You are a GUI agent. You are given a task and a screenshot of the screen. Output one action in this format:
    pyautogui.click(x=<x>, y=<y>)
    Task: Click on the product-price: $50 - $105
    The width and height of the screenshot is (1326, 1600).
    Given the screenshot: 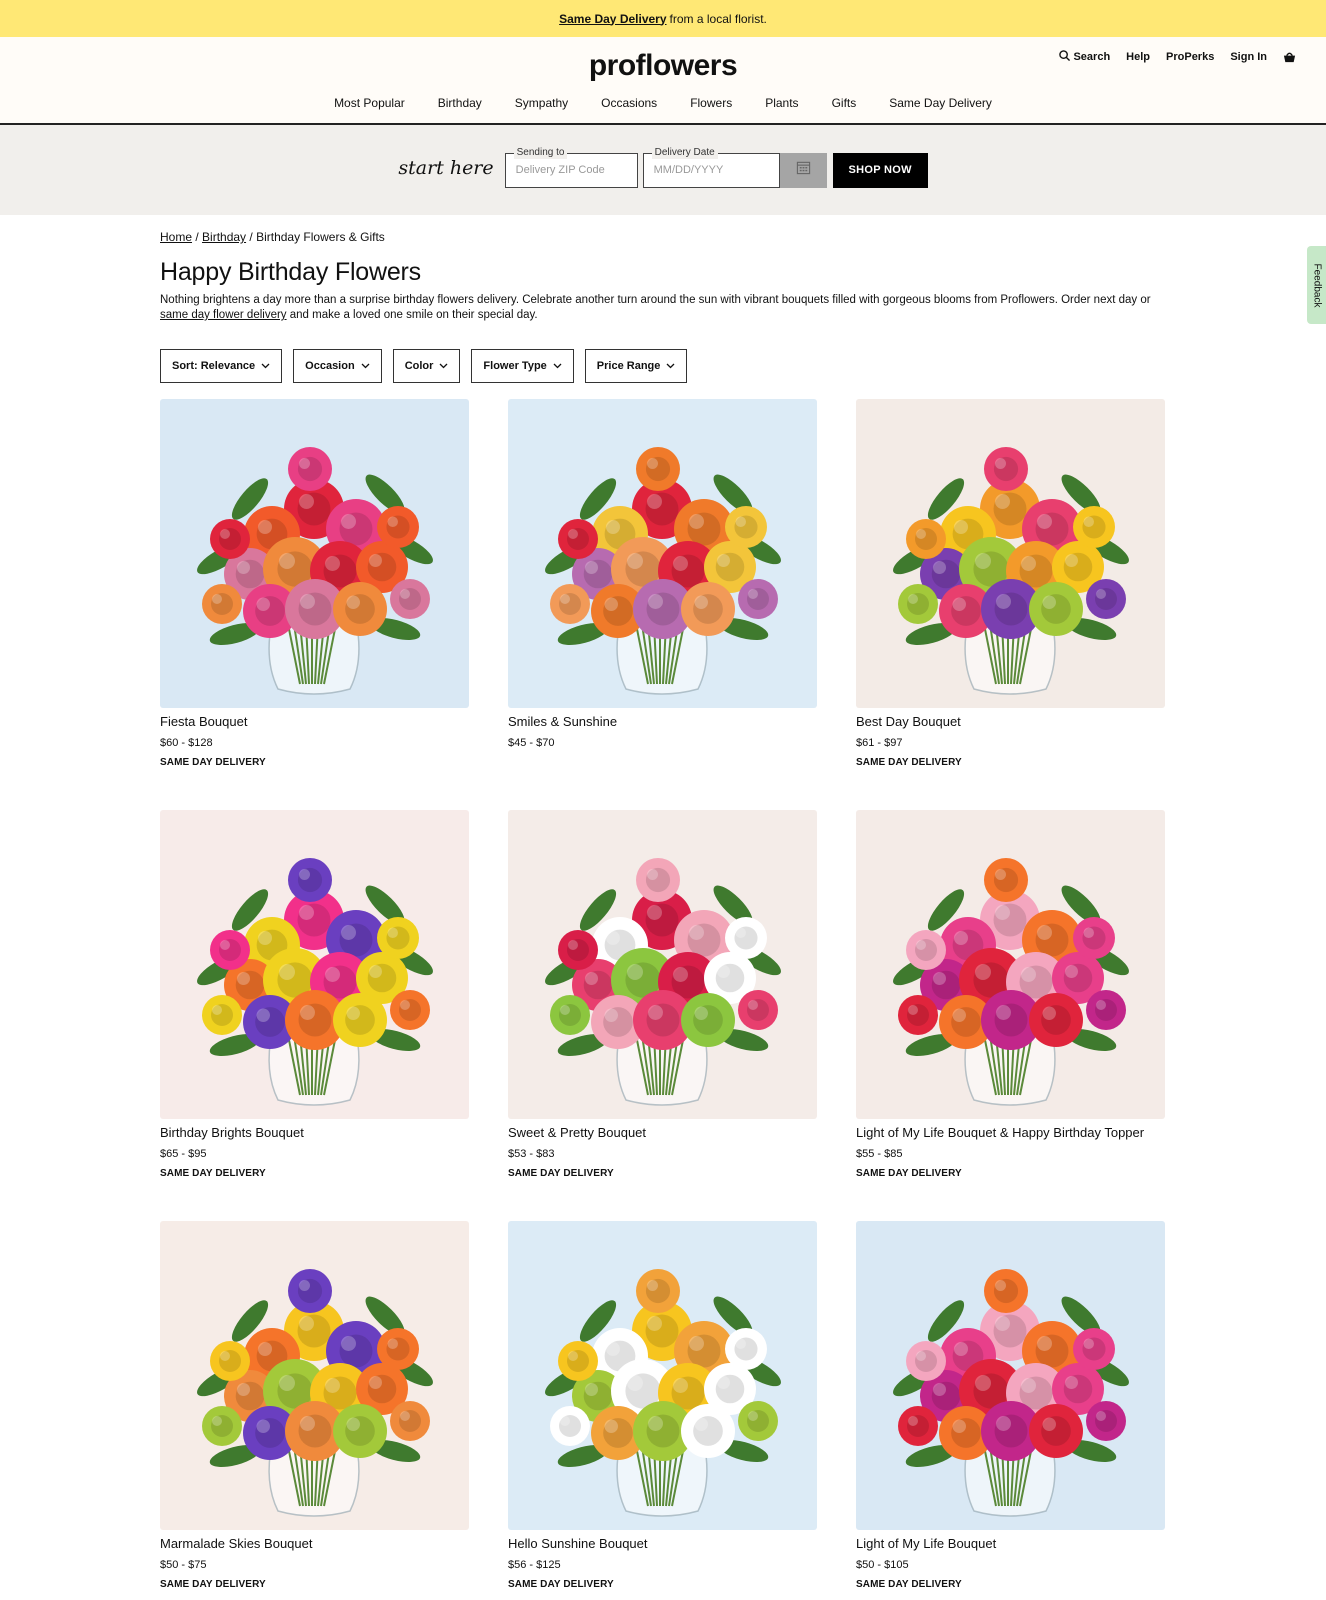 What is the action you would take?
    pyautogui.click(x=882, y=1565)
    